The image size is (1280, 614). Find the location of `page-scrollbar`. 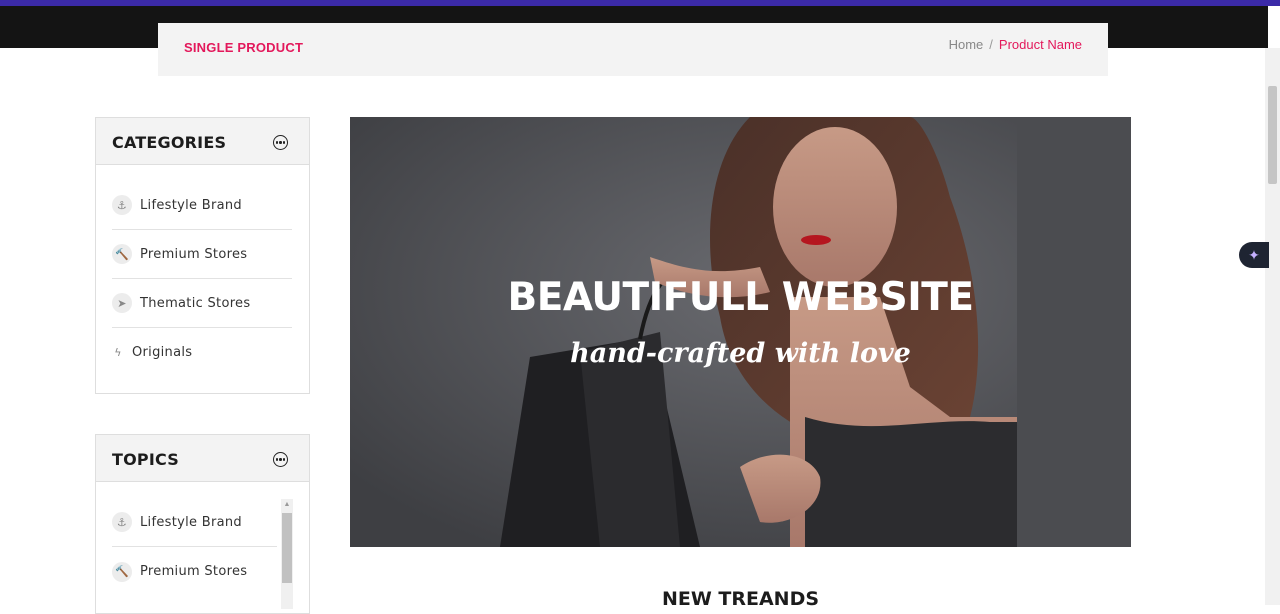

page-scrollbar is located at coordinates (1272, 326).